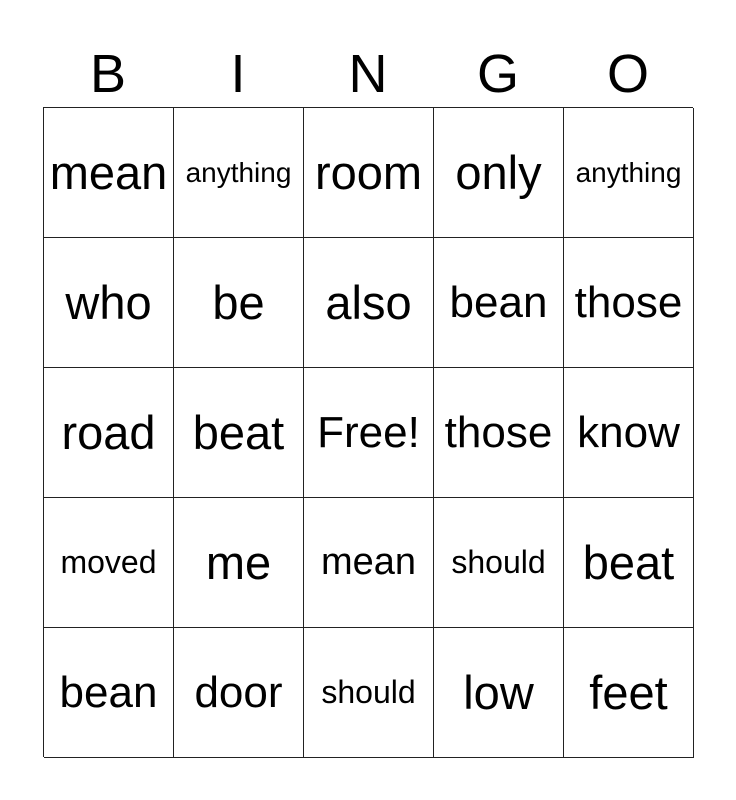 The image size is (736, 800). What do you see at coordinates (109, 303) in the screenshot?
I see `bingo-cell: who` at bounding box center [109, 303].